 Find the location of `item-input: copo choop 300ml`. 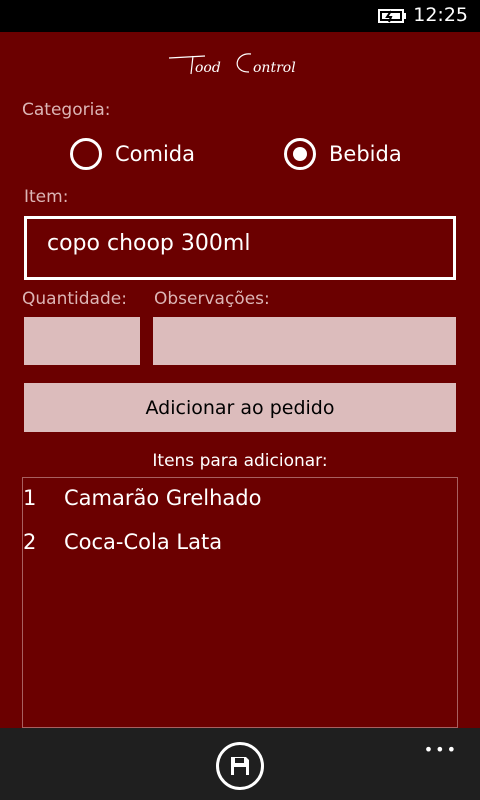

item-input: copo choop 300ml is located at coordinates (240, 248).